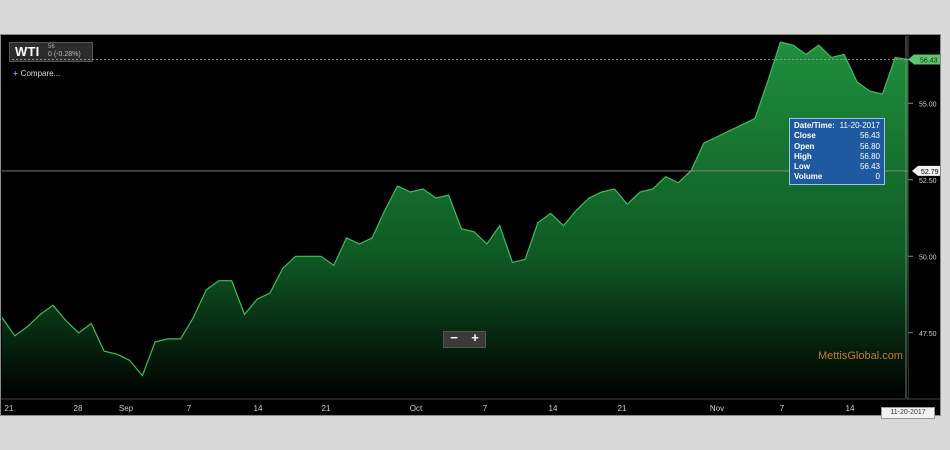 The image size is (950, 450). What do you see at coordinates (837, 136) in the screenshot?
I see `tooltip-row: Close 56.43` at bounding box center [837, 136].